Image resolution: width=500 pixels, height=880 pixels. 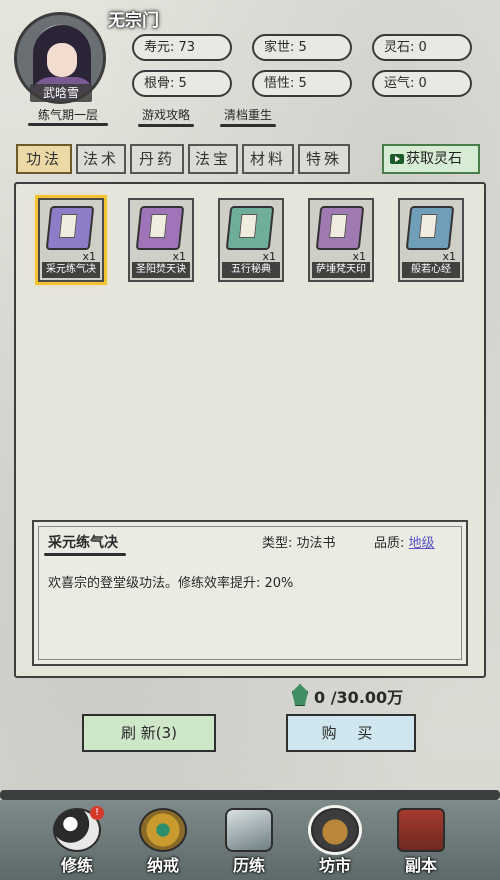 What do you see at coordinates (187, 47) in the screenshot?
I see `stat-value: 73` at bounding box center [187, 47].